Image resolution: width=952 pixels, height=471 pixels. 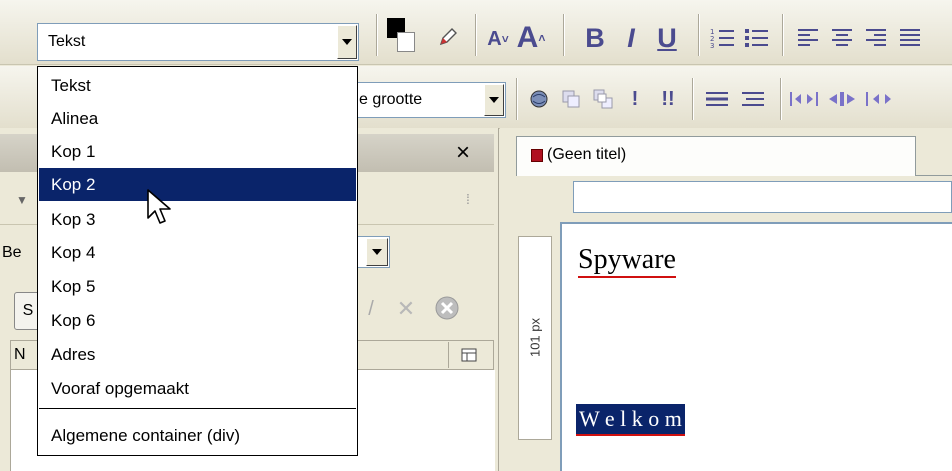 I want to click on document-tab: (Geen titel), so click(x=716, y=156).